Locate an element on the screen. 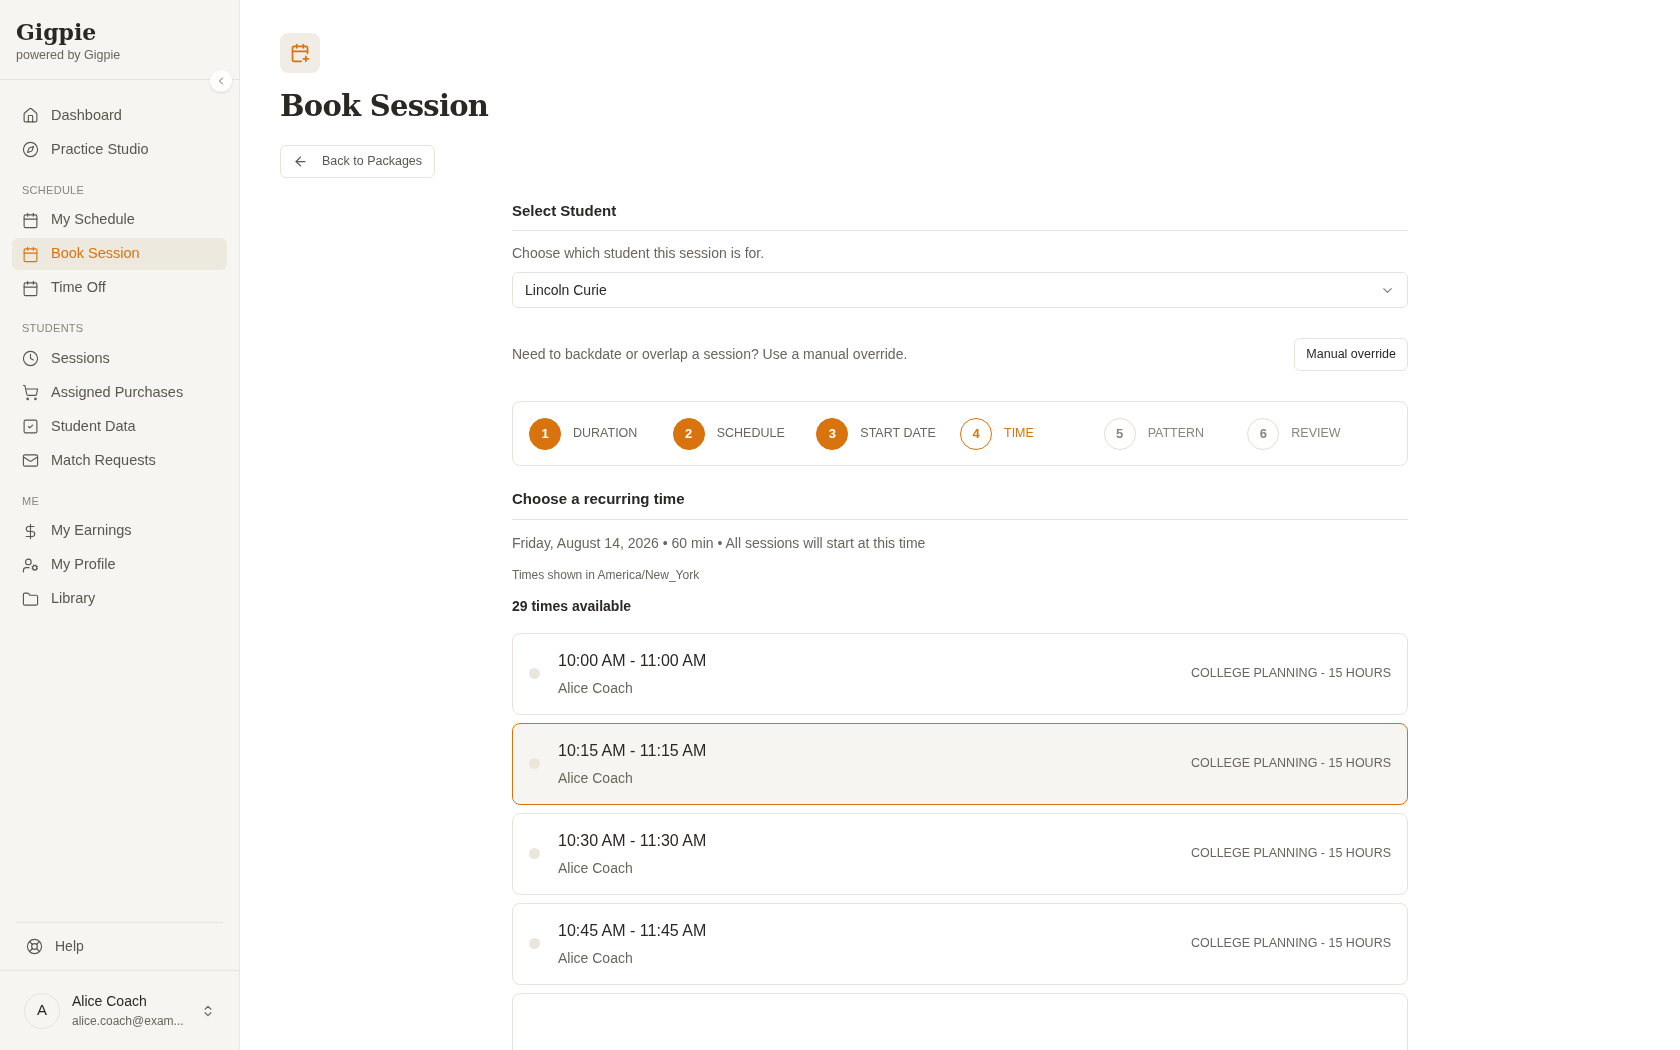 The width and height of the screenshot is (1680, 1050). section-heading: Select Student is located at coordinates (960, 215).